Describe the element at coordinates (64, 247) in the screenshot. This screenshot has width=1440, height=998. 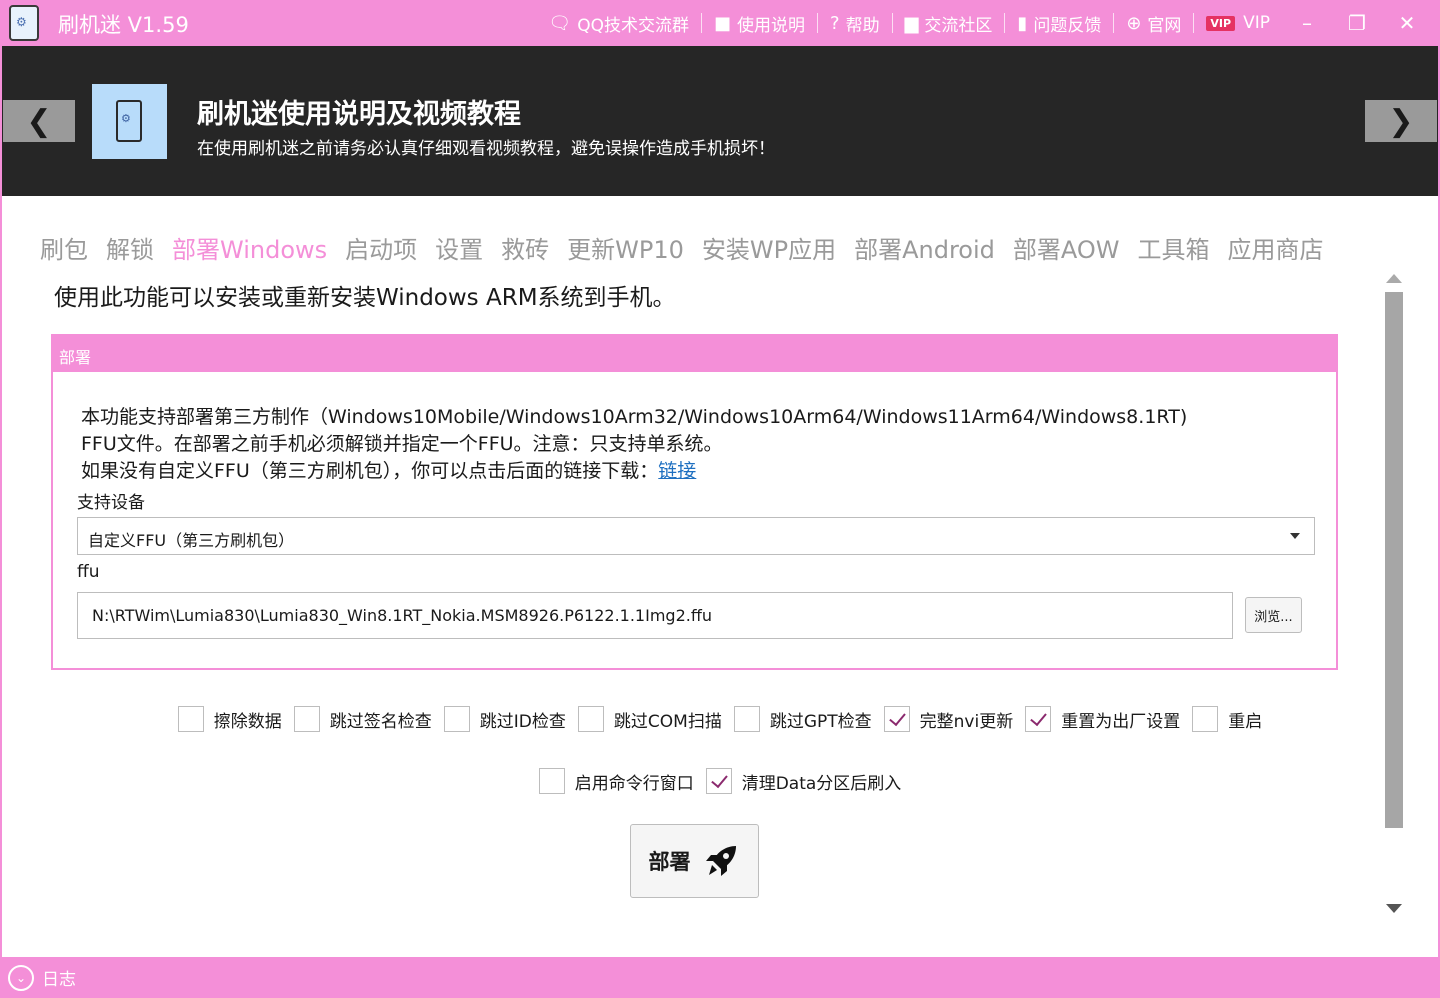
I see `tab-0: 刷包` at that location.